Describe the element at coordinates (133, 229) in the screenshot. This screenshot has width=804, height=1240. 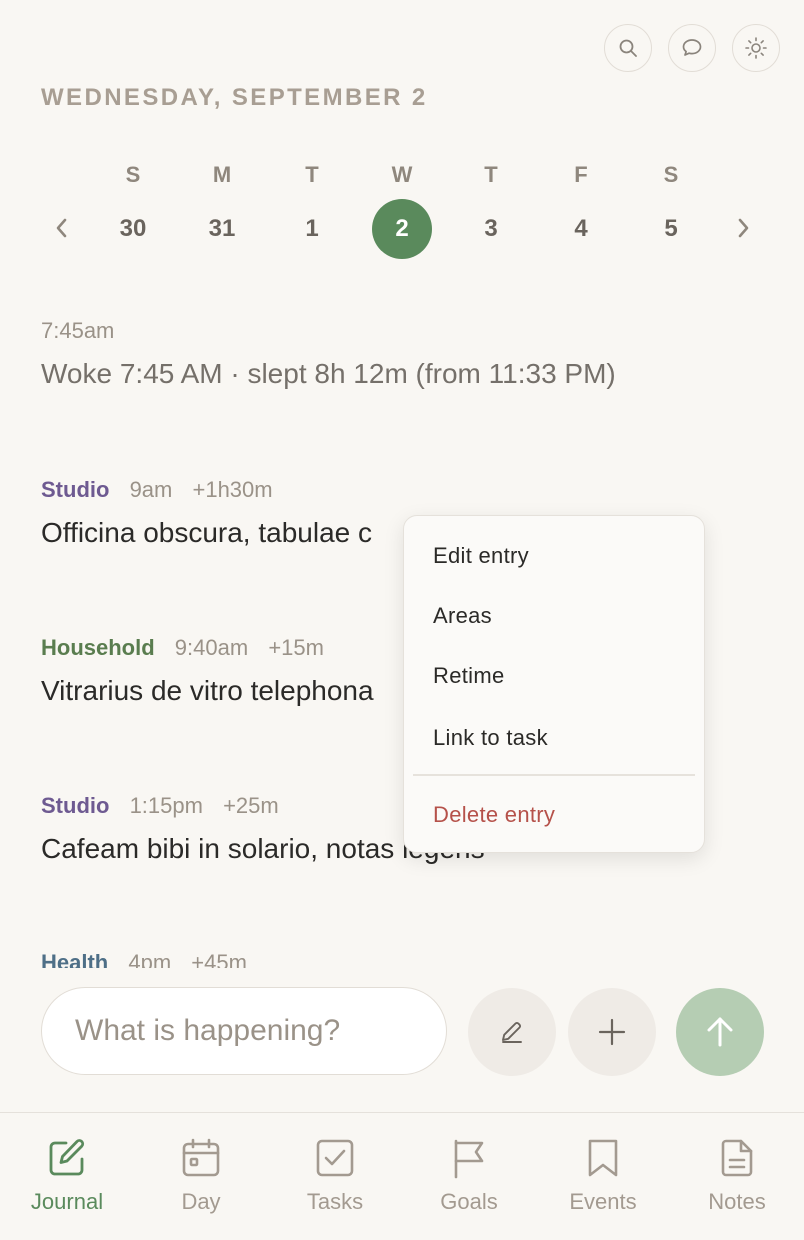
I see `day-30: 30` at that location.